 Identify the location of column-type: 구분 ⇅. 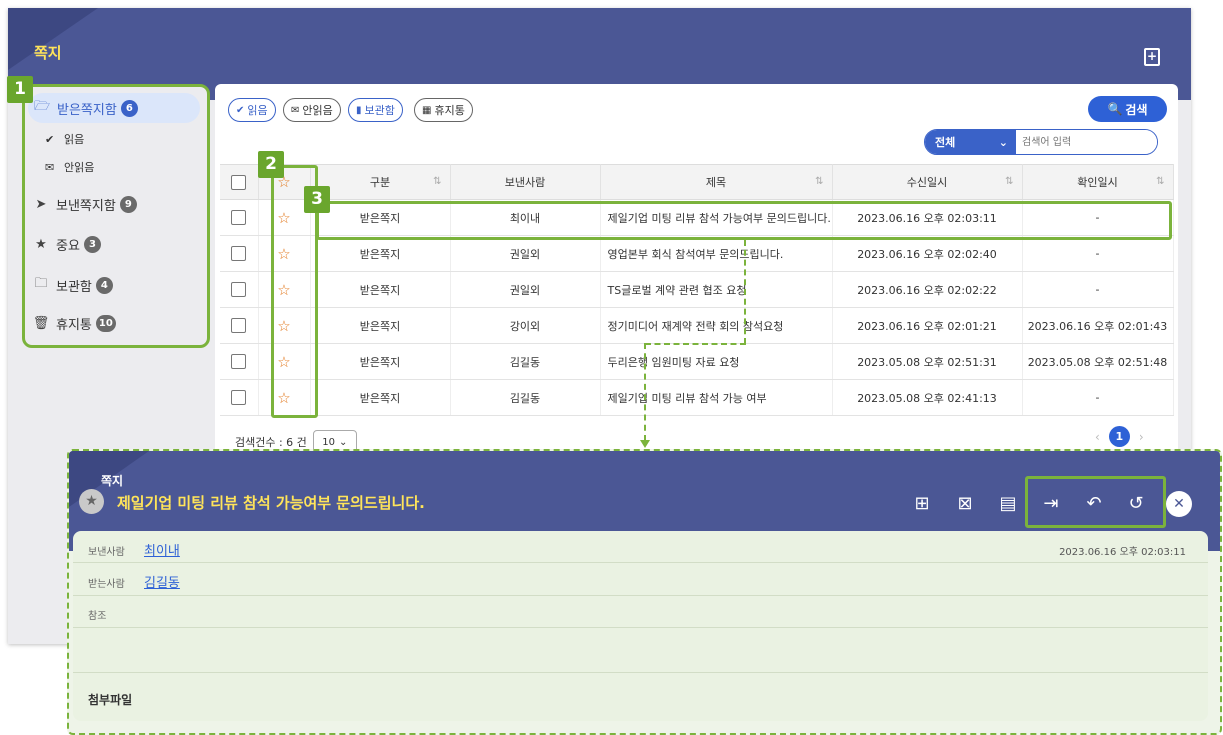
(380, 182).